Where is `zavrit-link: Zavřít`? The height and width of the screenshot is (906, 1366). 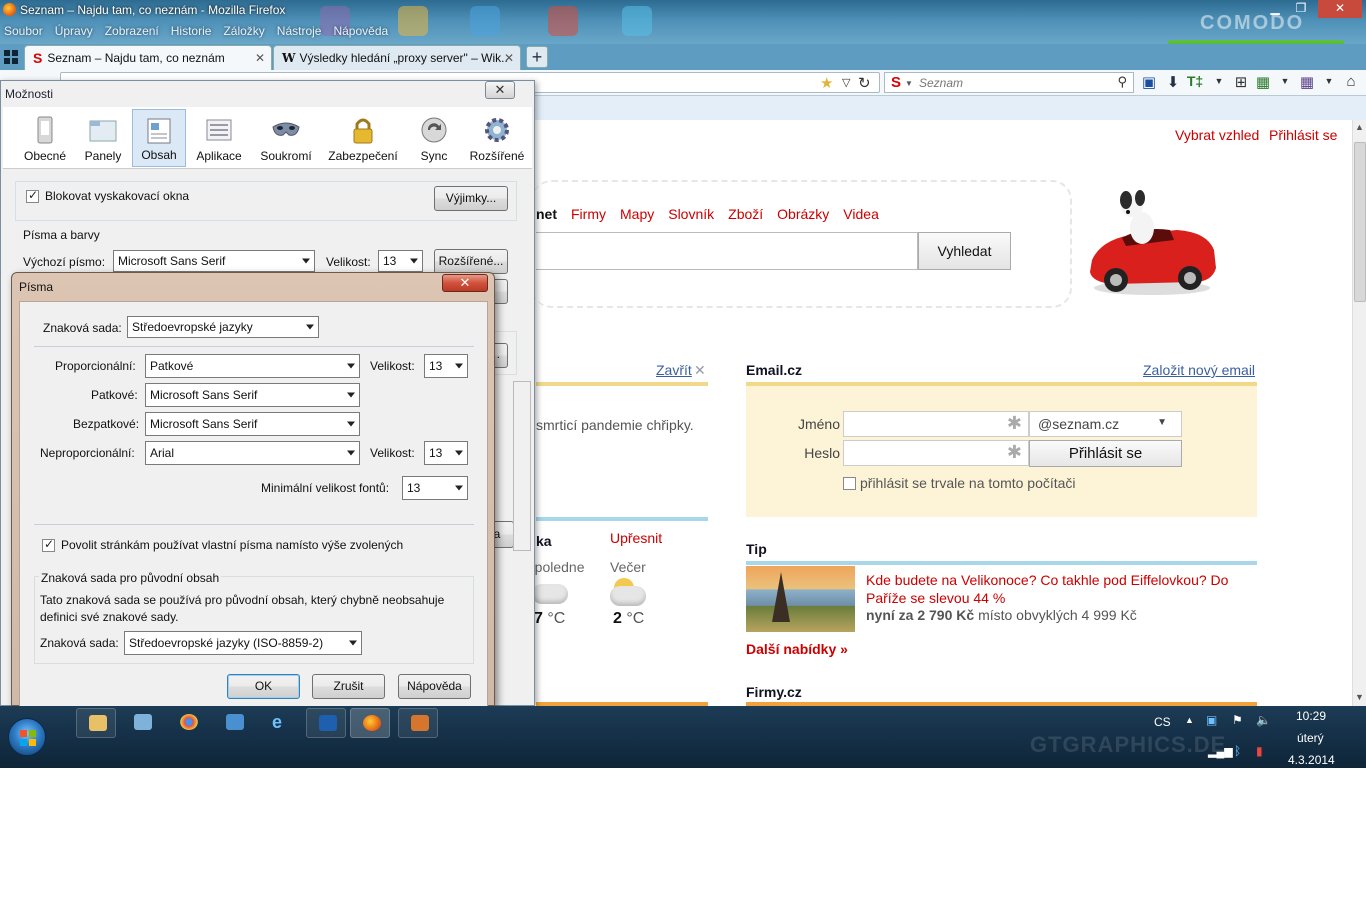
zavrit-link: Zavřít is located at coordinates (674, 370).